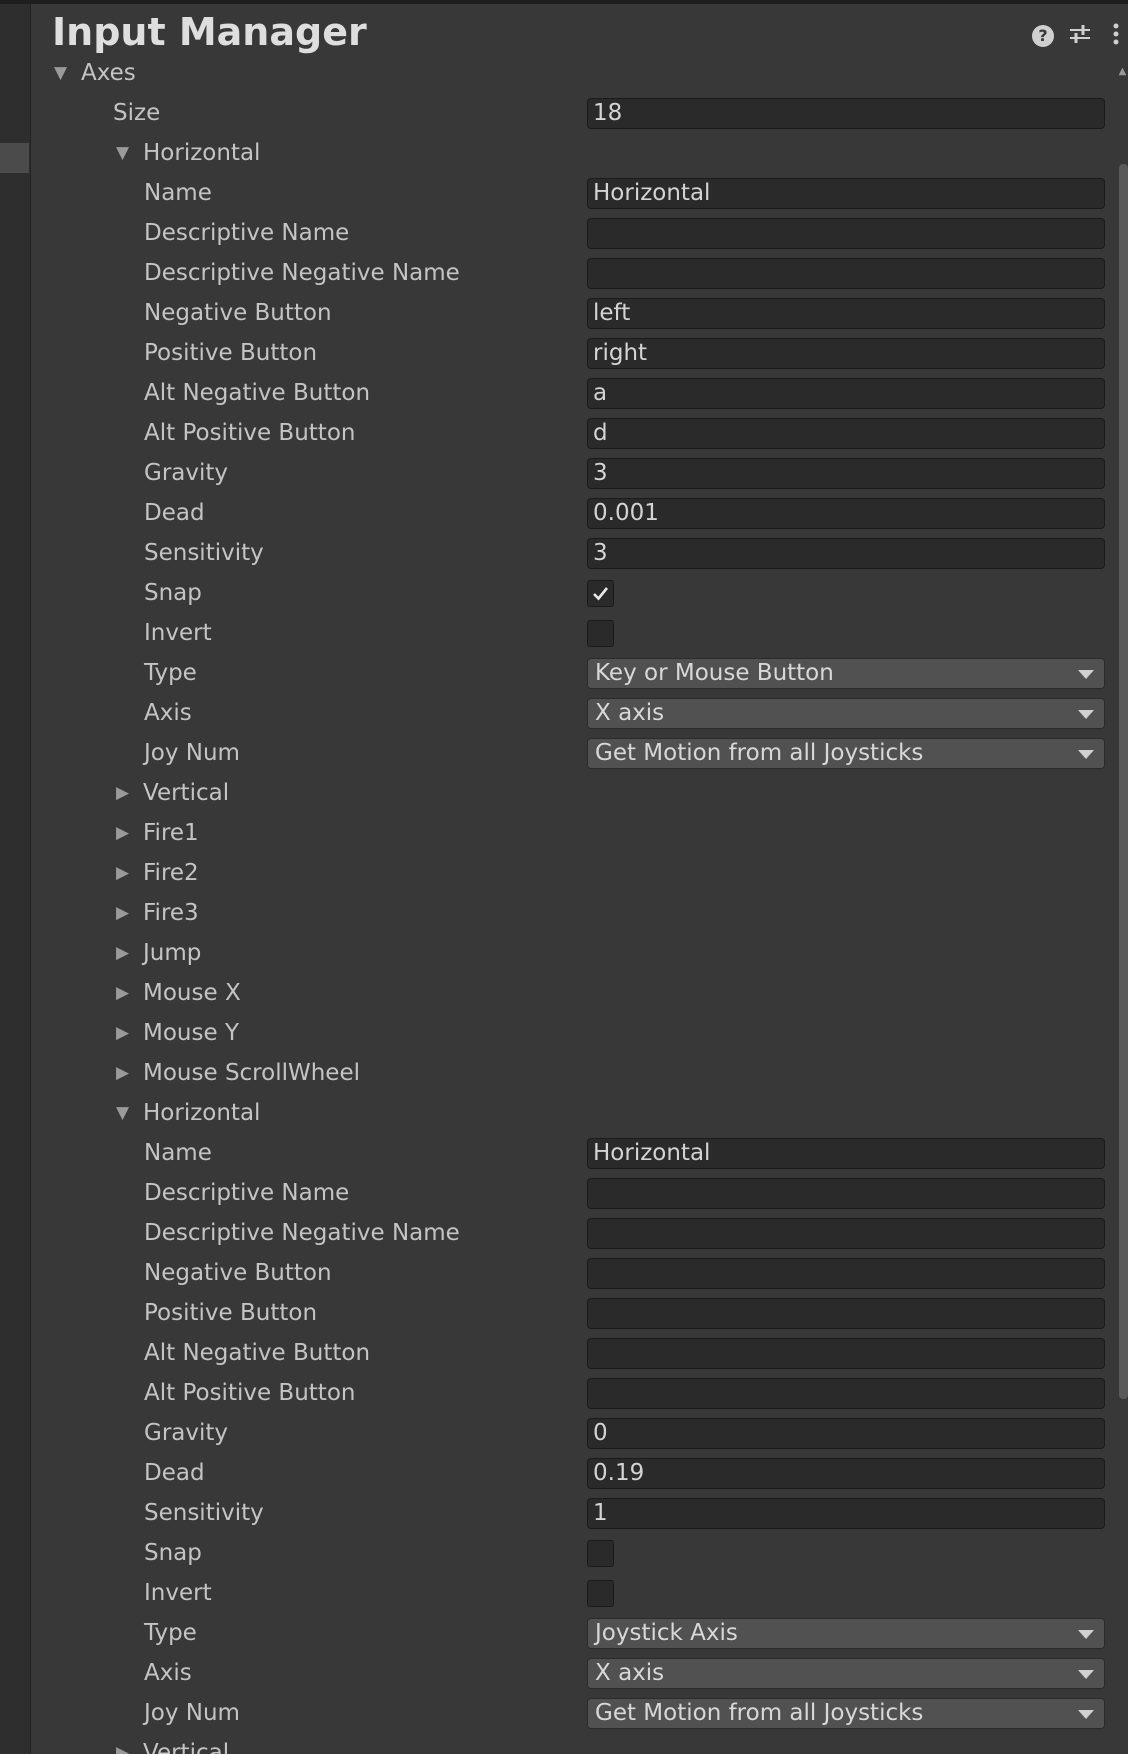  Describe the element at coordinates (846, 473) in the screenshot. I see `gravity-field: 3` at that location.